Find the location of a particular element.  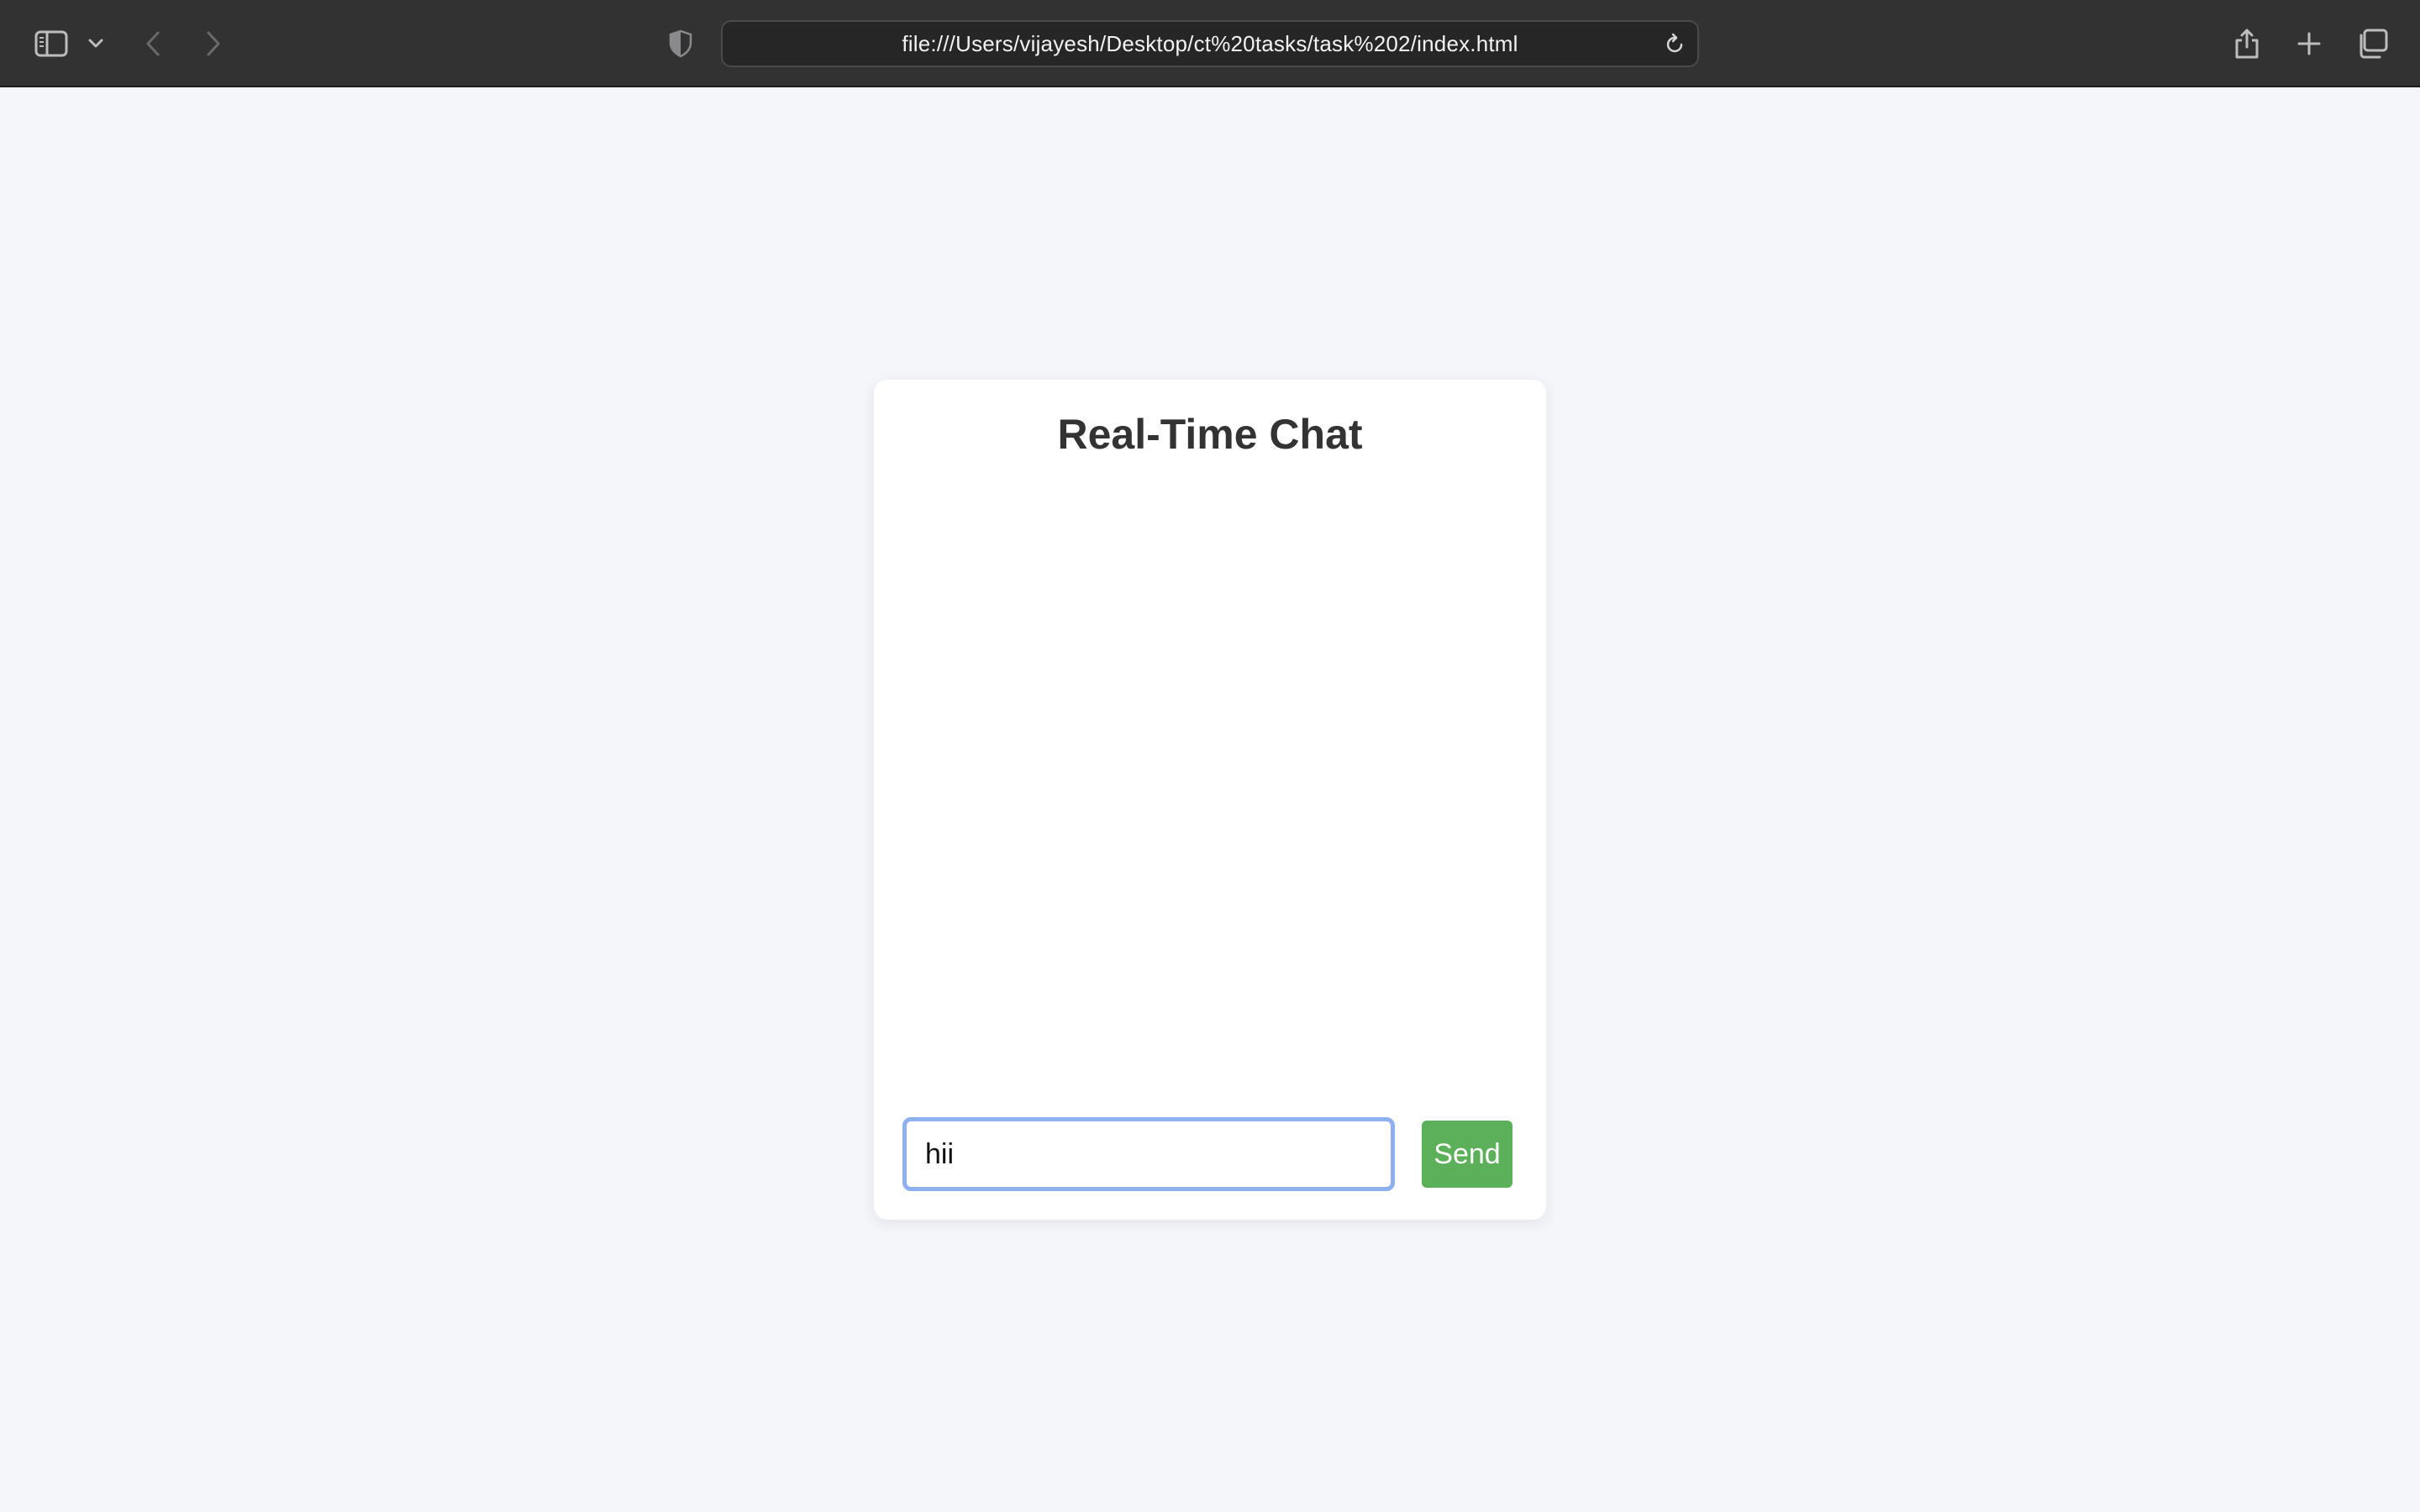

chevron-down-icon is located at coordinates (96, 43).